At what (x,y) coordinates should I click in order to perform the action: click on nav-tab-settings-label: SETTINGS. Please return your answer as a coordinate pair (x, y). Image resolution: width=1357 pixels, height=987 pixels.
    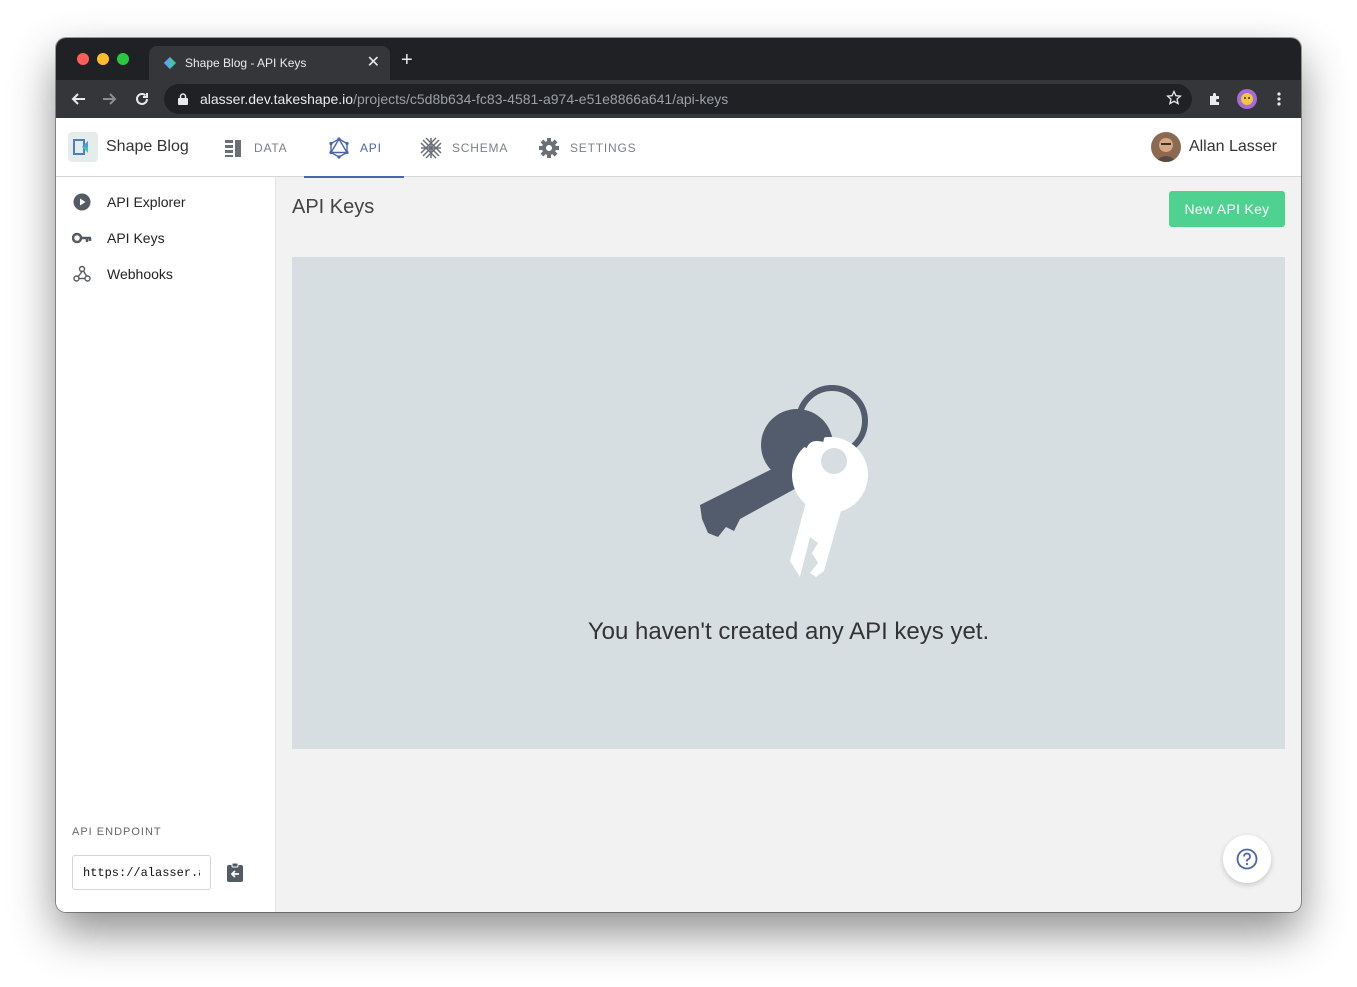
    Looking at the image, I should click on (603, 147).